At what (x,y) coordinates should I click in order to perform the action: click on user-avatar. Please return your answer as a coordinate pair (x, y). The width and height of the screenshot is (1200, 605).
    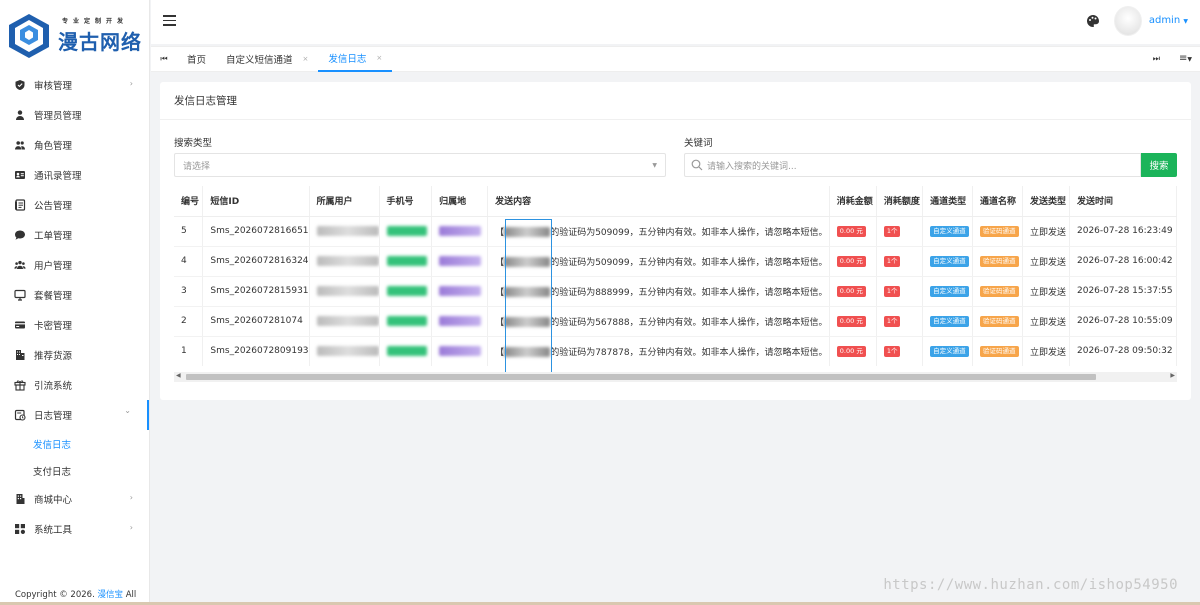
    Looking at the image, I should click on (1128, 21).